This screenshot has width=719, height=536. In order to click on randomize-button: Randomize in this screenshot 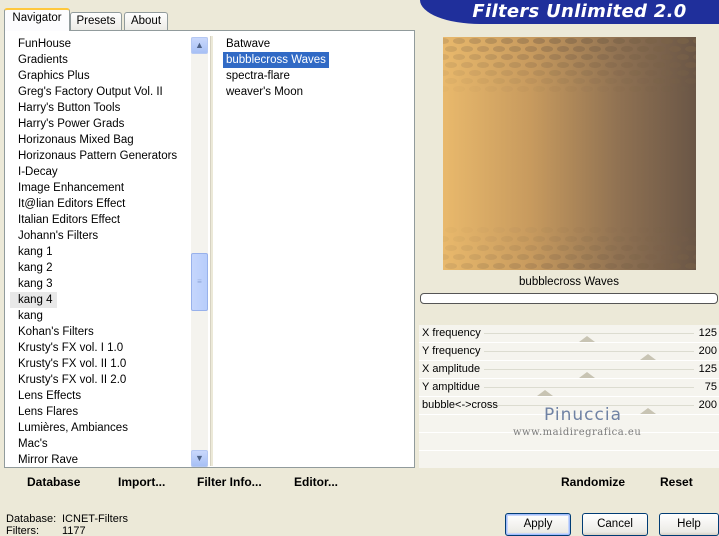, I will do `click(593, 482)`.